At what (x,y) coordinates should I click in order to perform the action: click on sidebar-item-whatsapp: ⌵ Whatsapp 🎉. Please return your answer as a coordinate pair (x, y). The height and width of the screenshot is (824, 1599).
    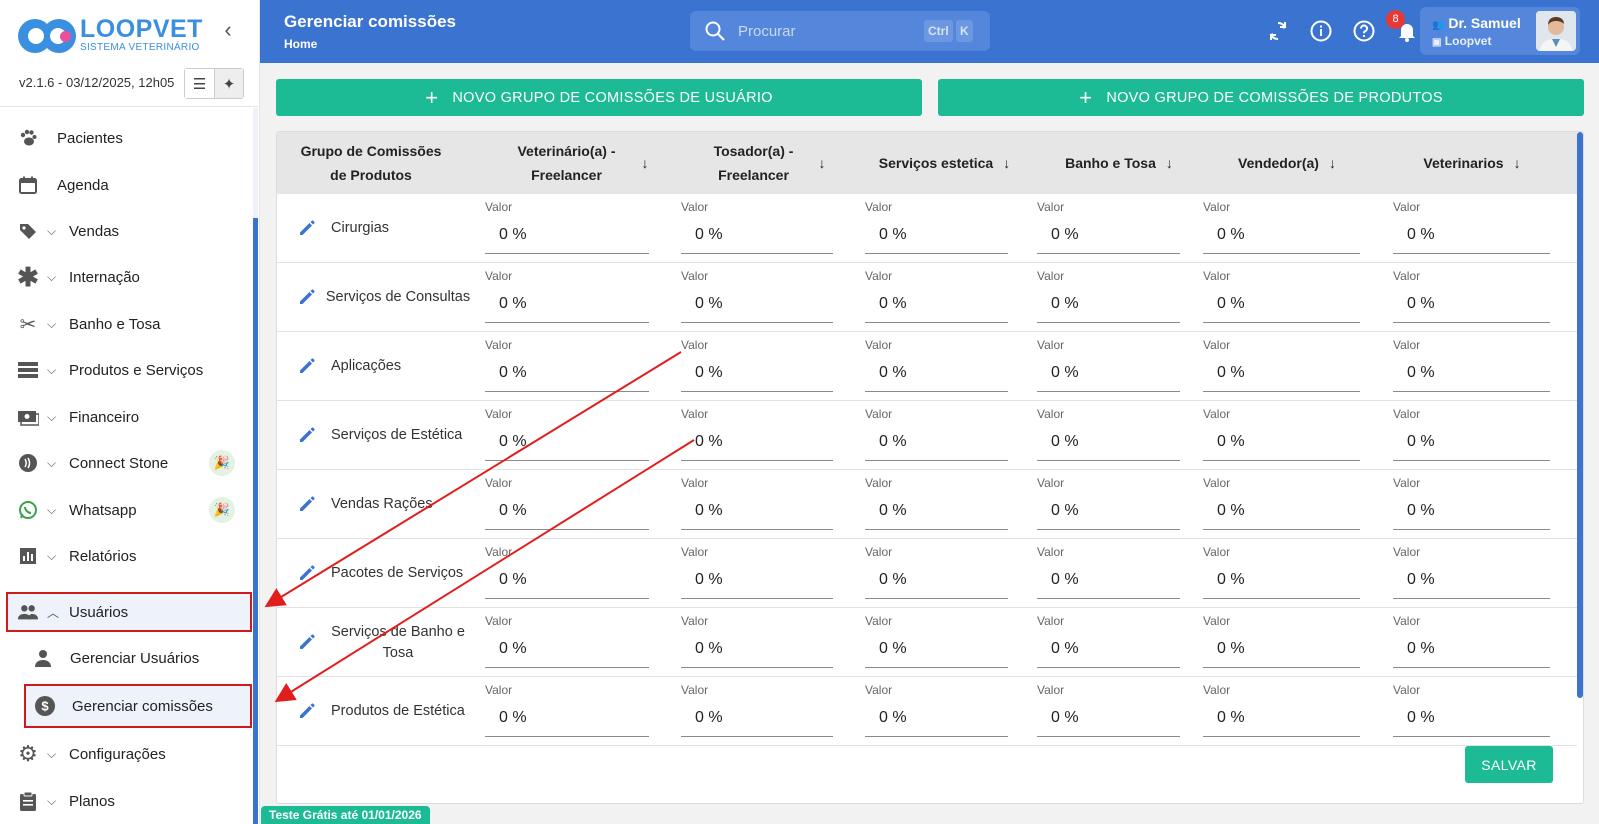
    Looking at the image, I should click on (126, 510).